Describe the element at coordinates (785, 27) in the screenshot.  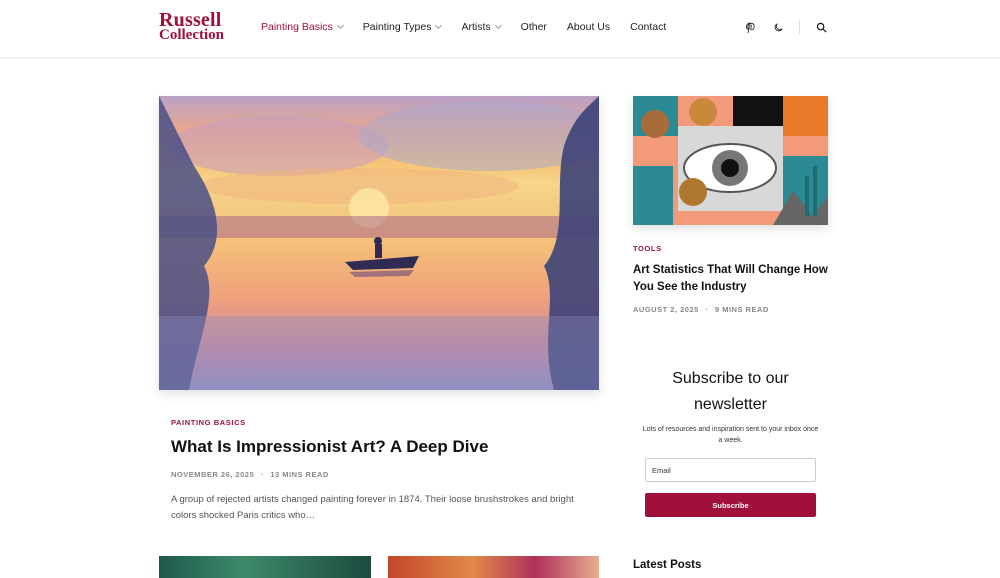
I see `header-icons` at that location.